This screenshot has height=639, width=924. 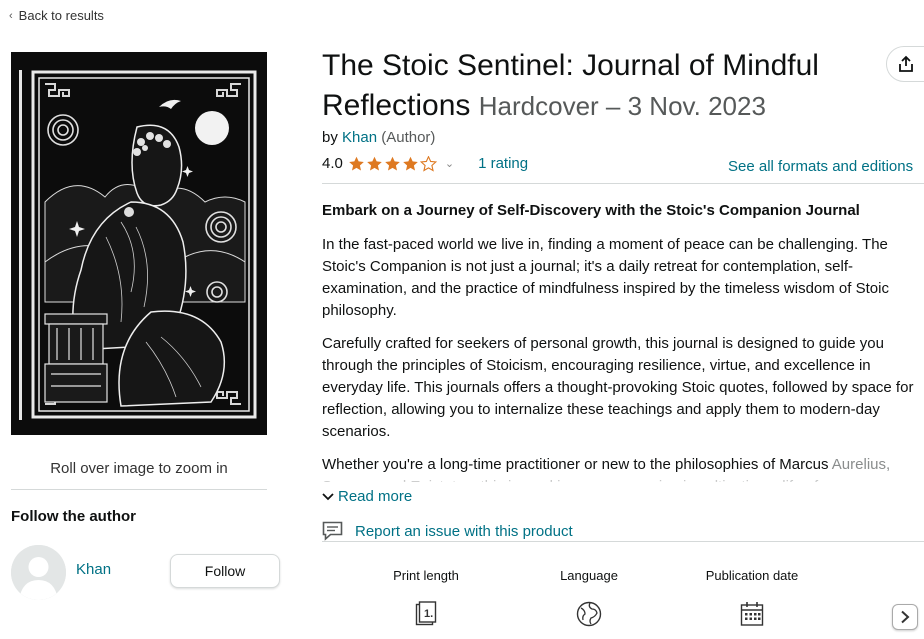 I want to click on rating-value: 4.0, so click(x=332, y=163).